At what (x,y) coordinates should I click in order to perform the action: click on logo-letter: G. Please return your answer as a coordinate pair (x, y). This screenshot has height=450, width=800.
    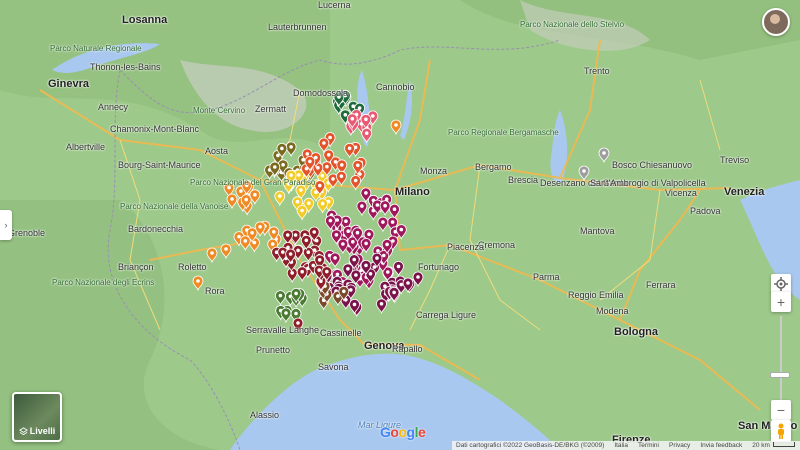
    Looking at the image, I should click on (385, 432).